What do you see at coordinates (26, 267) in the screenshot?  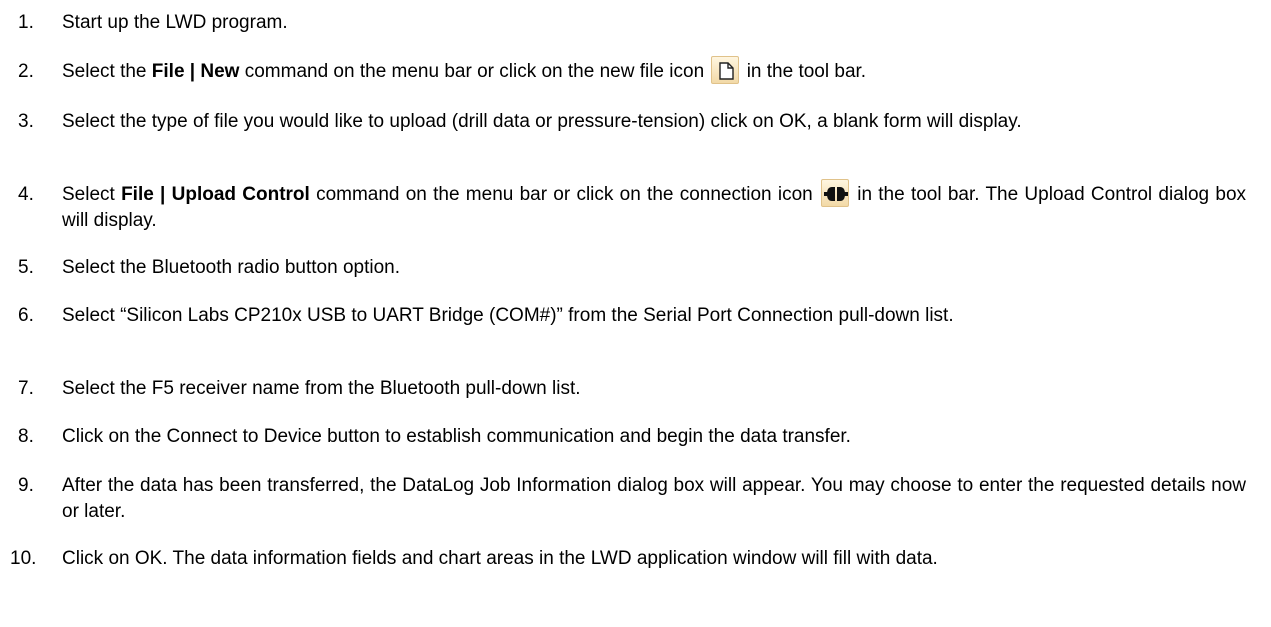 I see `step-number: 5.` at bounding box center [26, 267].